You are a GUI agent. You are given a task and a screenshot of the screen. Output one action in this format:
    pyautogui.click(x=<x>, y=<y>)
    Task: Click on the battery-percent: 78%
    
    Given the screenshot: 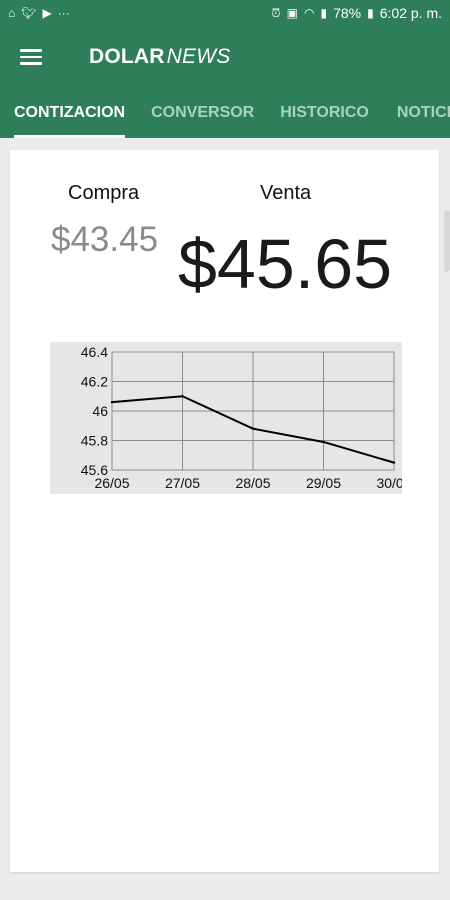 What is the action you would take?
    pyautogui.click(x=347, y=13)
    